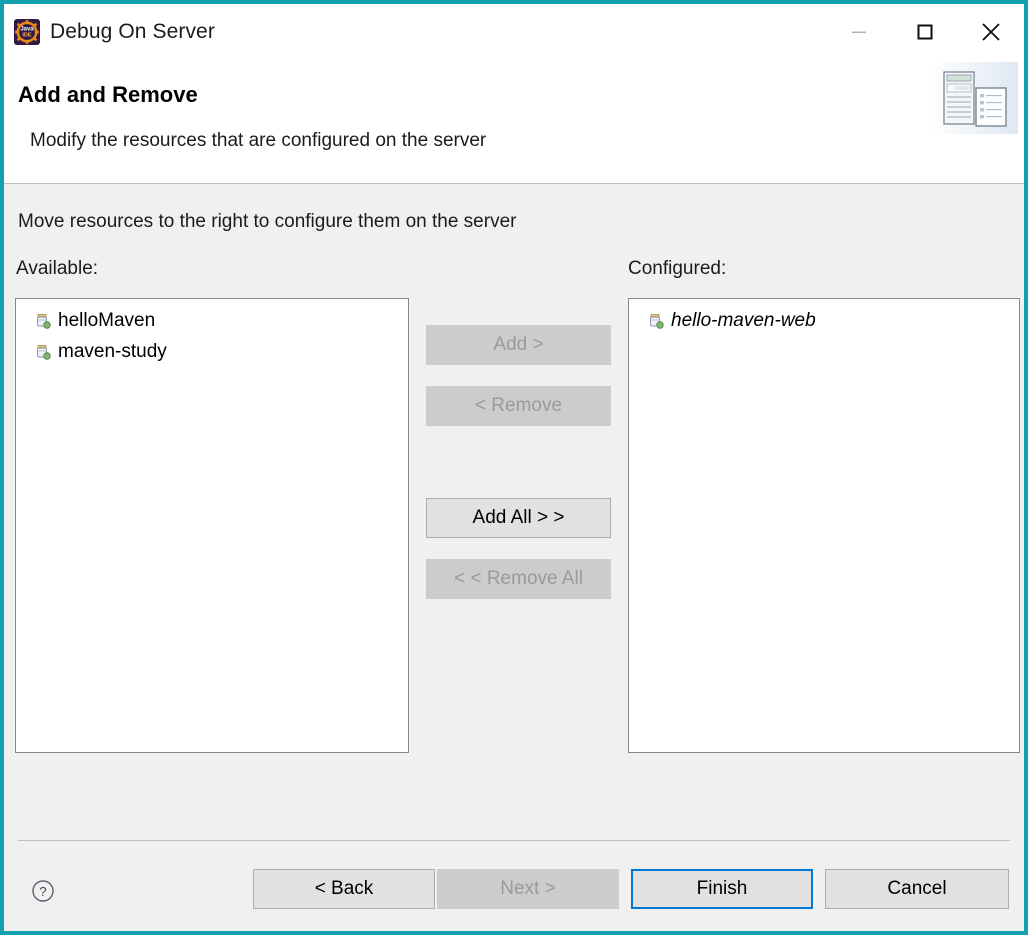 The image size is (1028, 935). I want to click on list-item: hello-maven-web, so click(824, 320).